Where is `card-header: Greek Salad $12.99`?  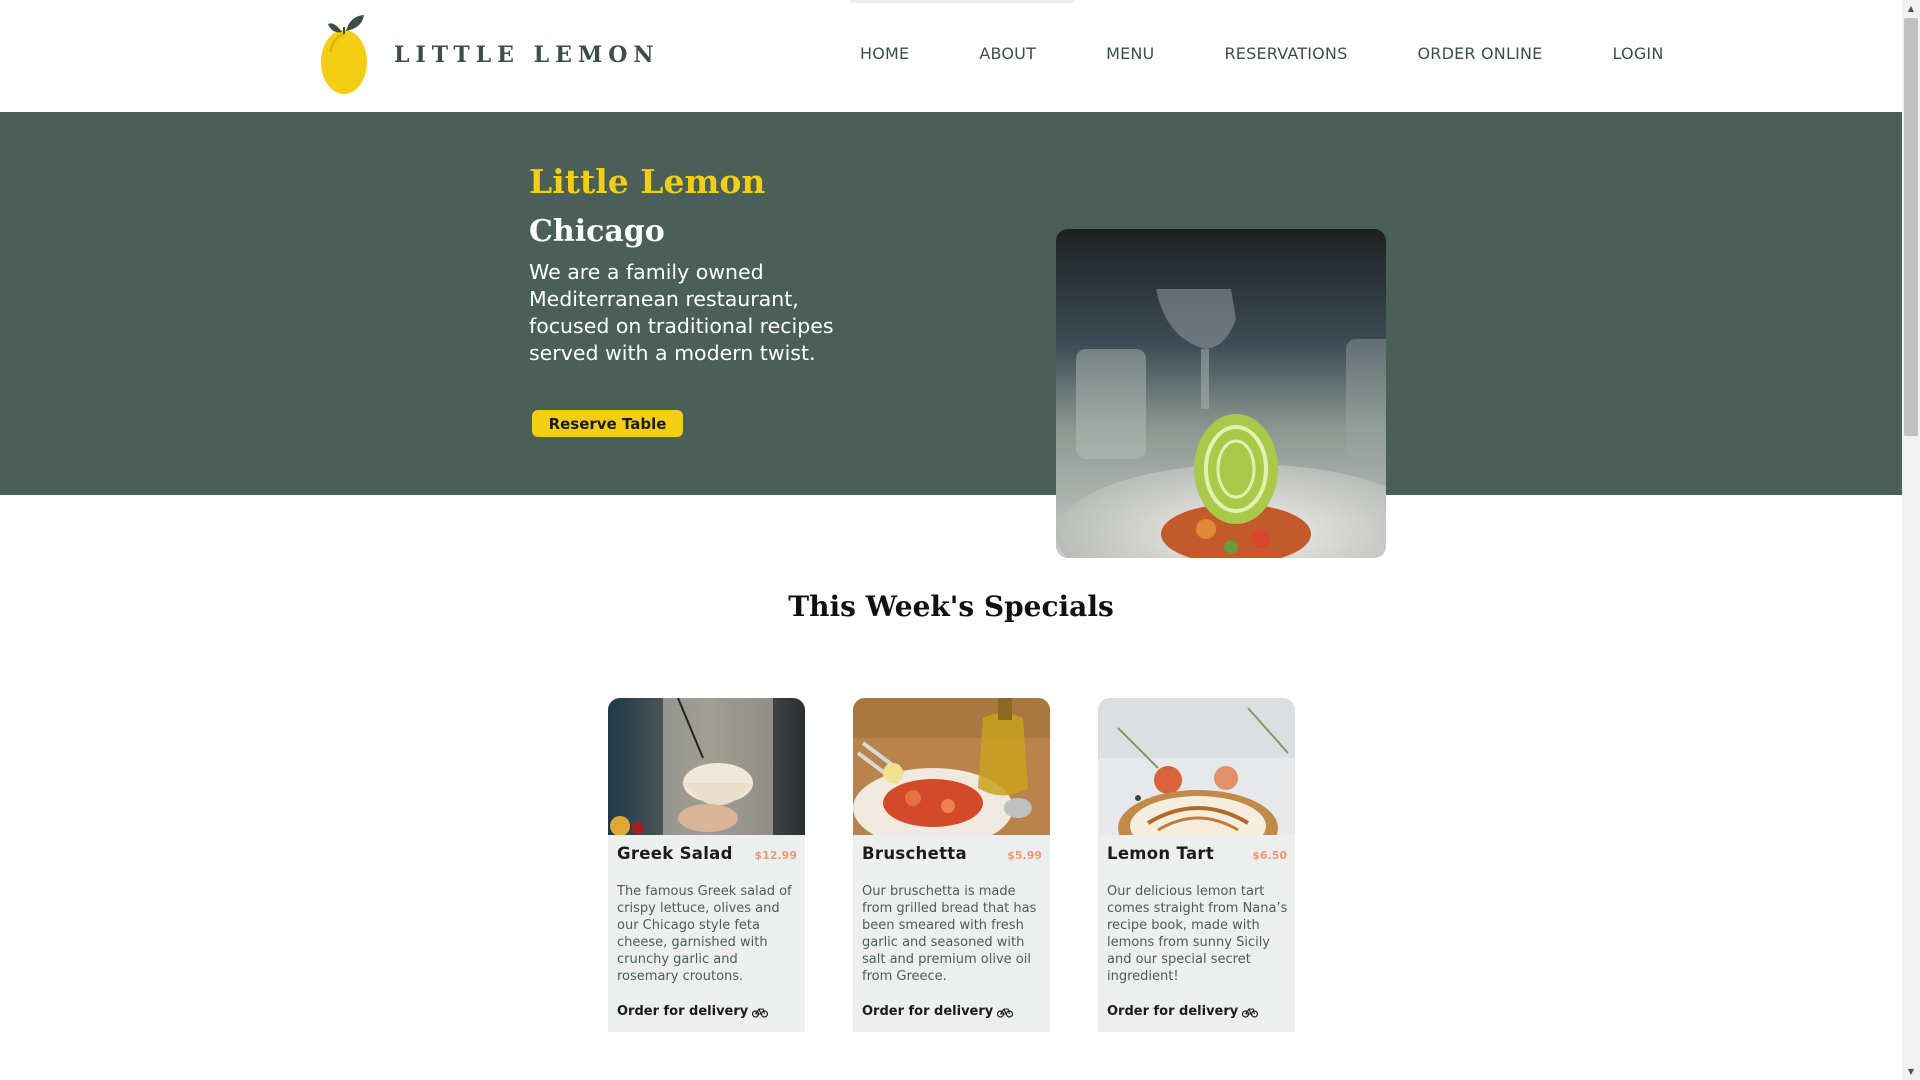
card-header: Greek Salad $12.99 is located at coordinates (707, 853).